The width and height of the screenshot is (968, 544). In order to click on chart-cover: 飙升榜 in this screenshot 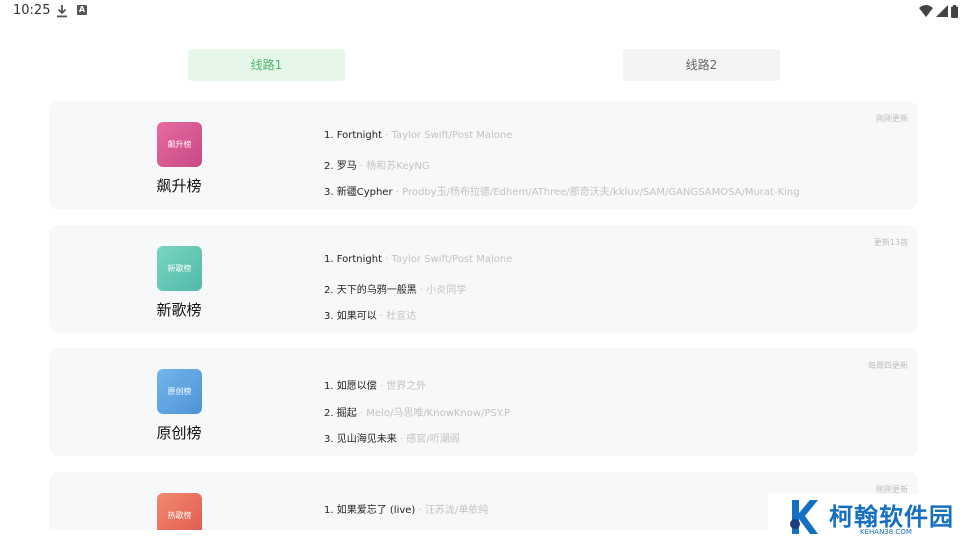, I will do `click(179, 144)`.